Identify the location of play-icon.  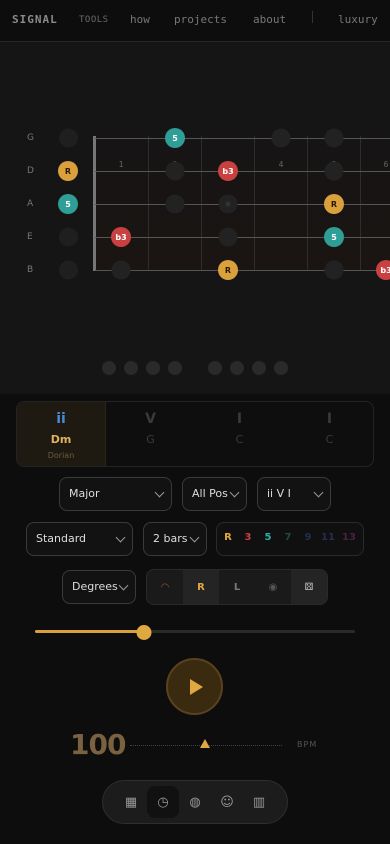
(196, 687).